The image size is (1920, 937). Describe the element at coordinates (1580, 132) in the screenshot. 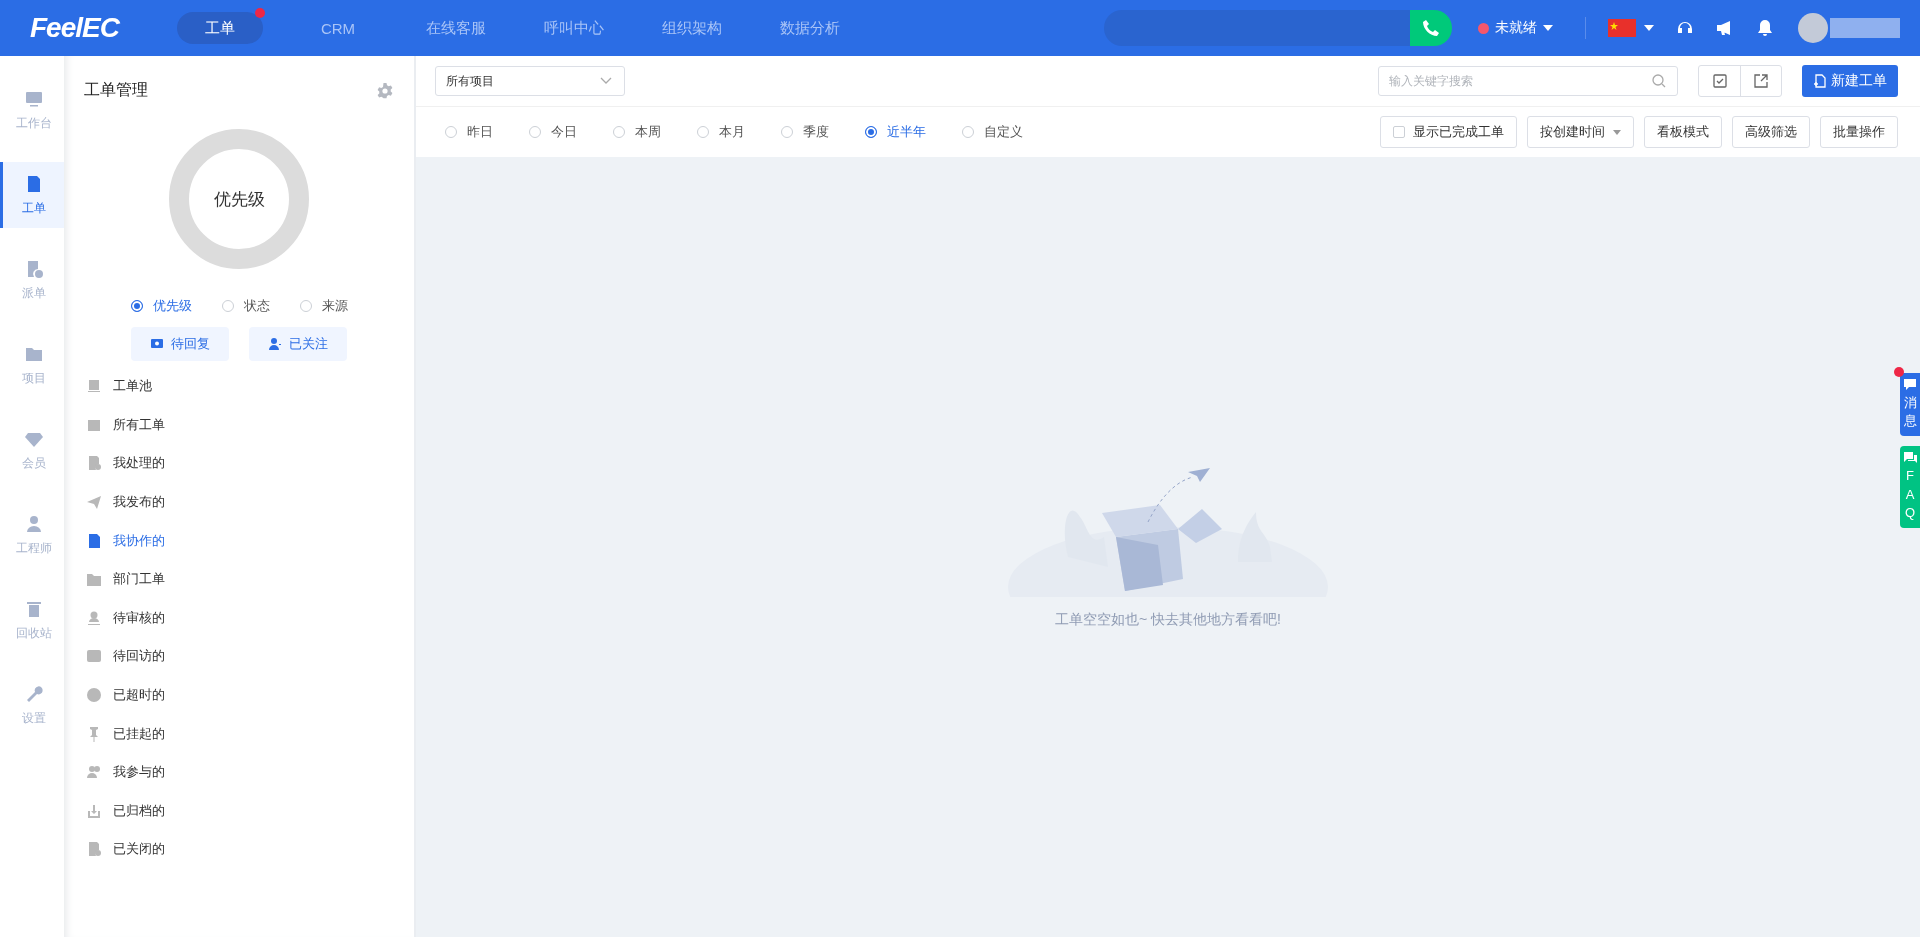

I see `sort-dropdown: 按创建时间` at that location.